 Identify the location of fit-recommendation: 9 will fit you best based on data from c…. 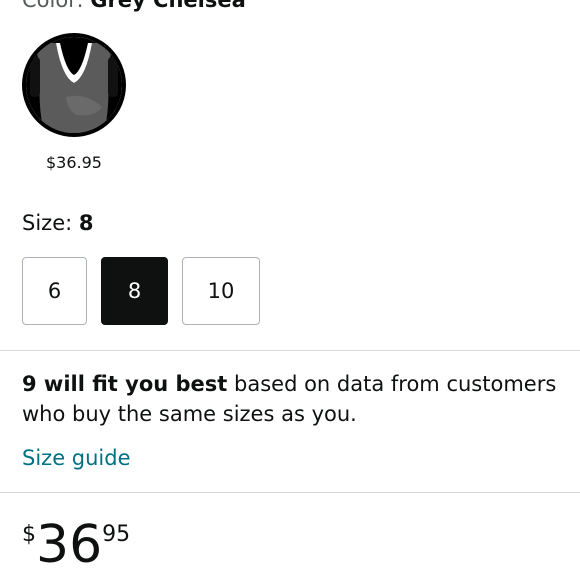
(292, 399).